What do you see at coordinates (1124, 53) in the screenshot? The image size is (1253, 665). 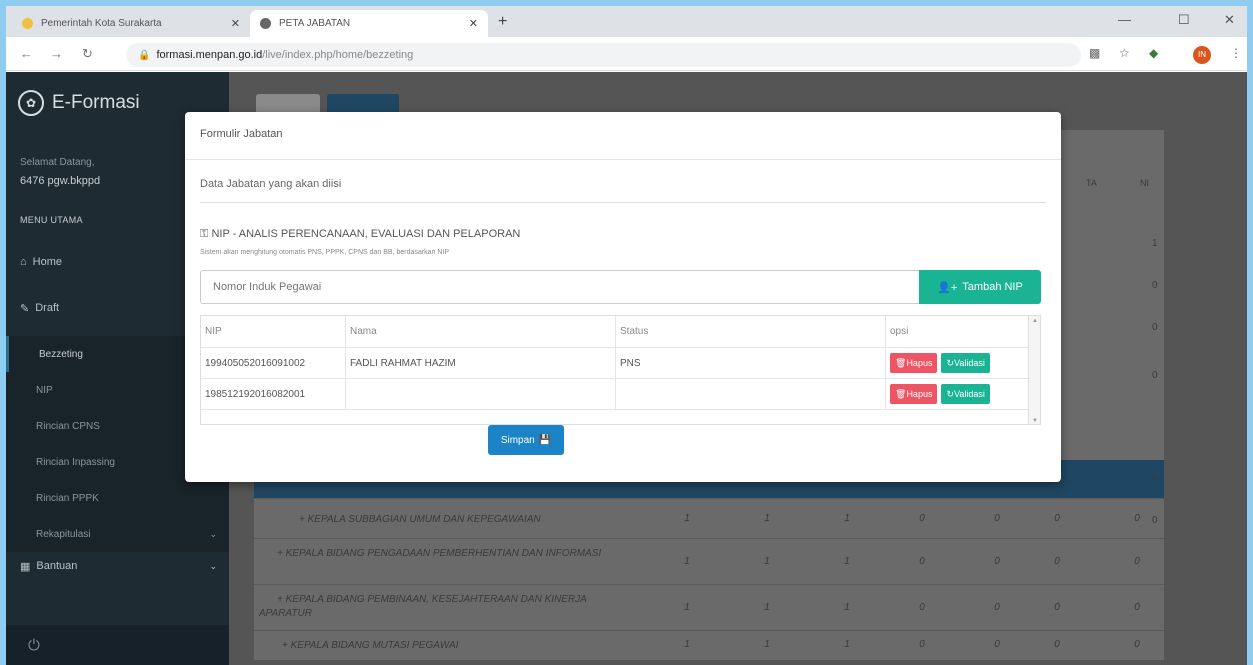 I see `star-icon: ☆` at bounding box center [1124, 53].